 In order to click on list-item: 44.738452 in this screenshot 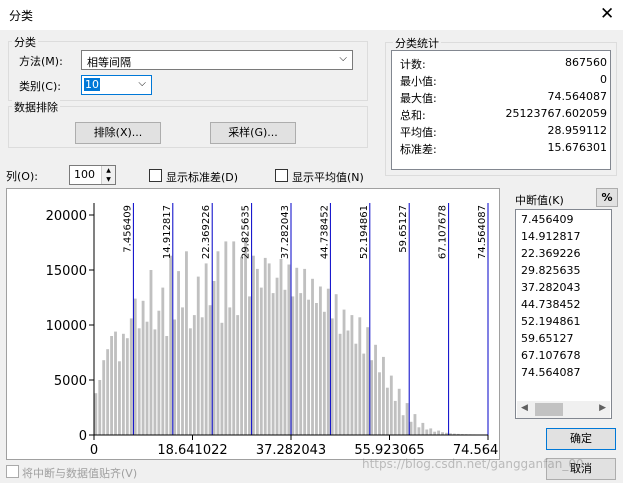, I will do `click(551, 304)`.